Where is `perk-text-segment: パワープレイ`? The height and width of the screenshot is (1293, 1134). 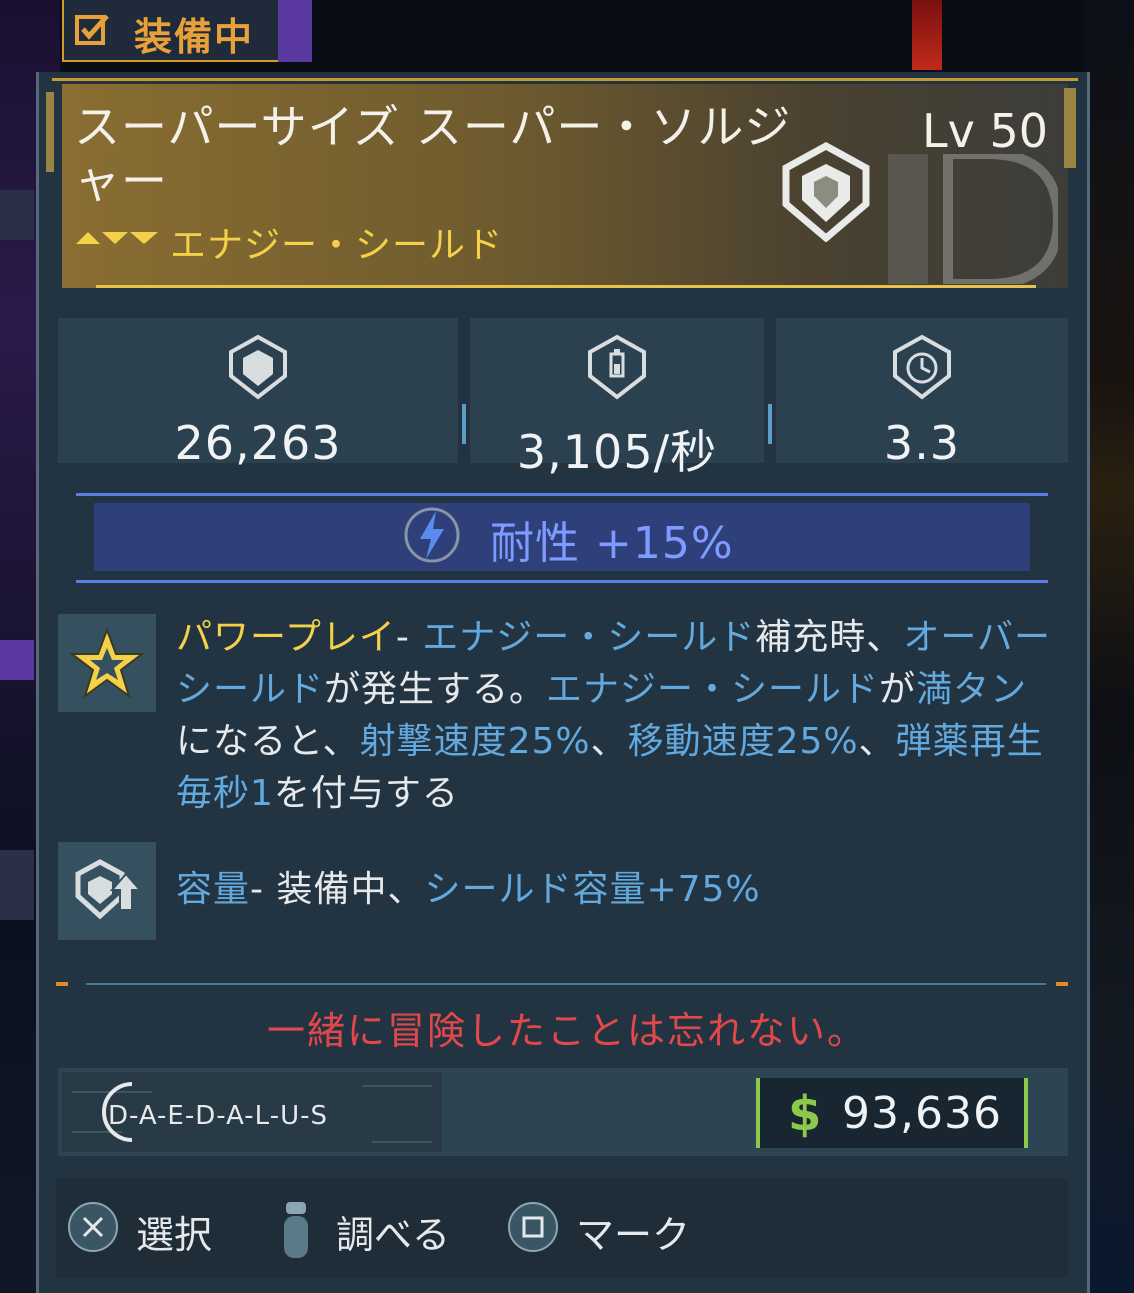
perk-text-segment: パワープレイ is located at coordinates (286, 637).